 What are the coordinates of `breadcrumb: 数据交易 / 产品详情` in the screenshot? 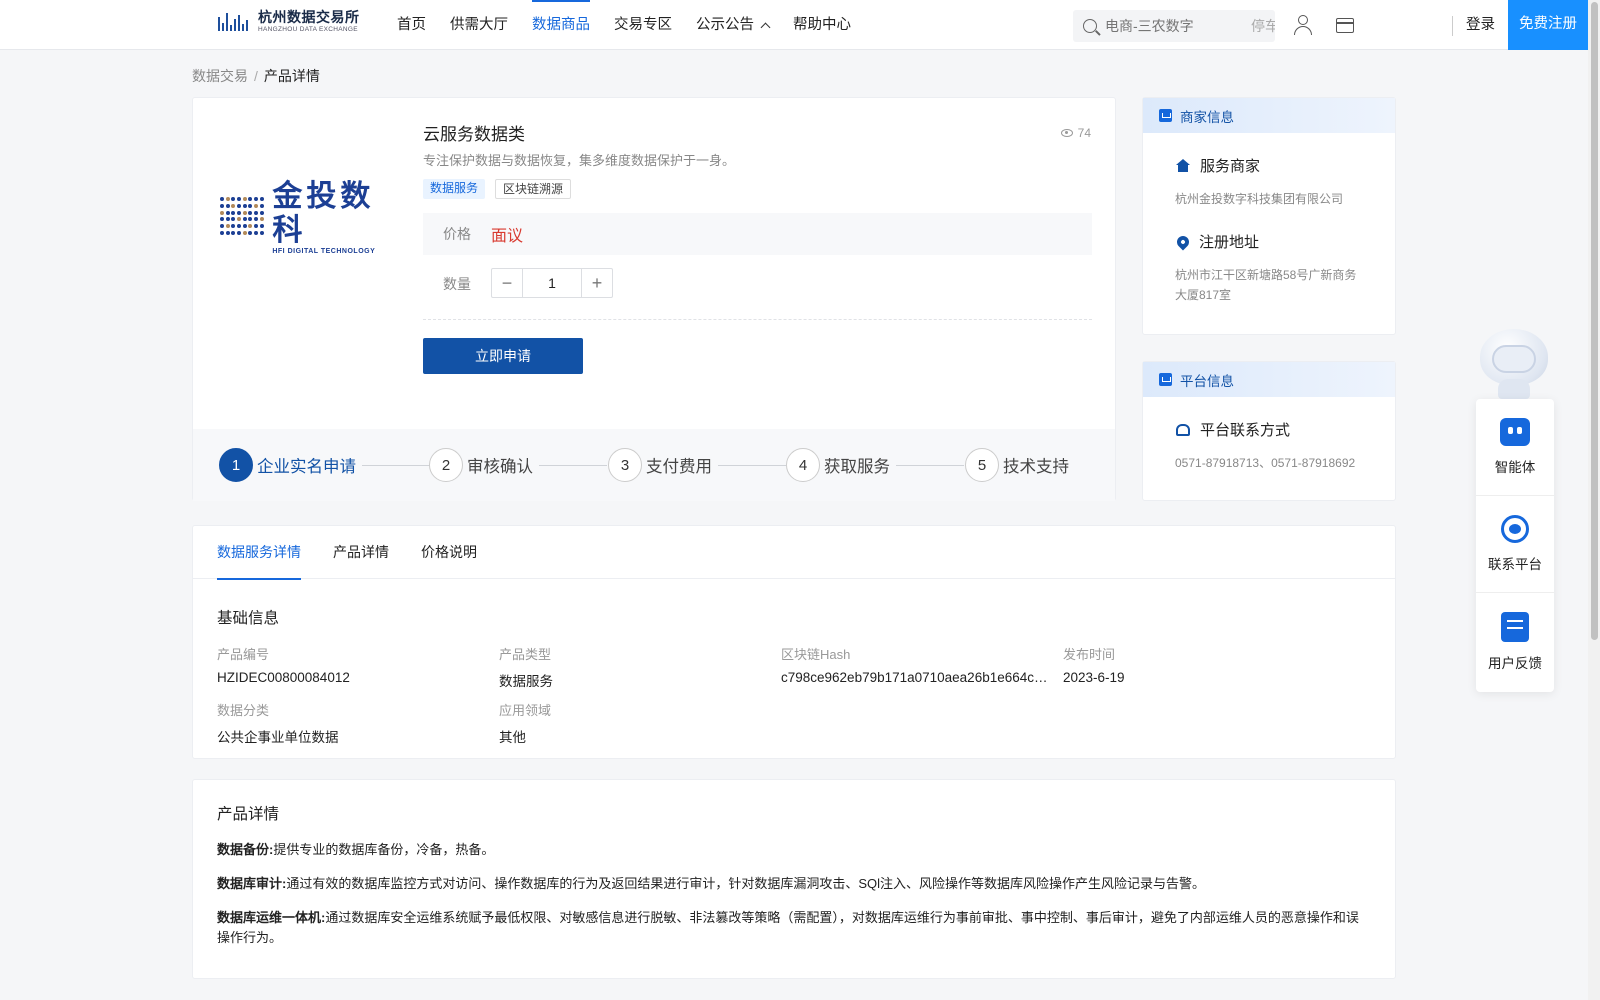 It's located at (256, 76).